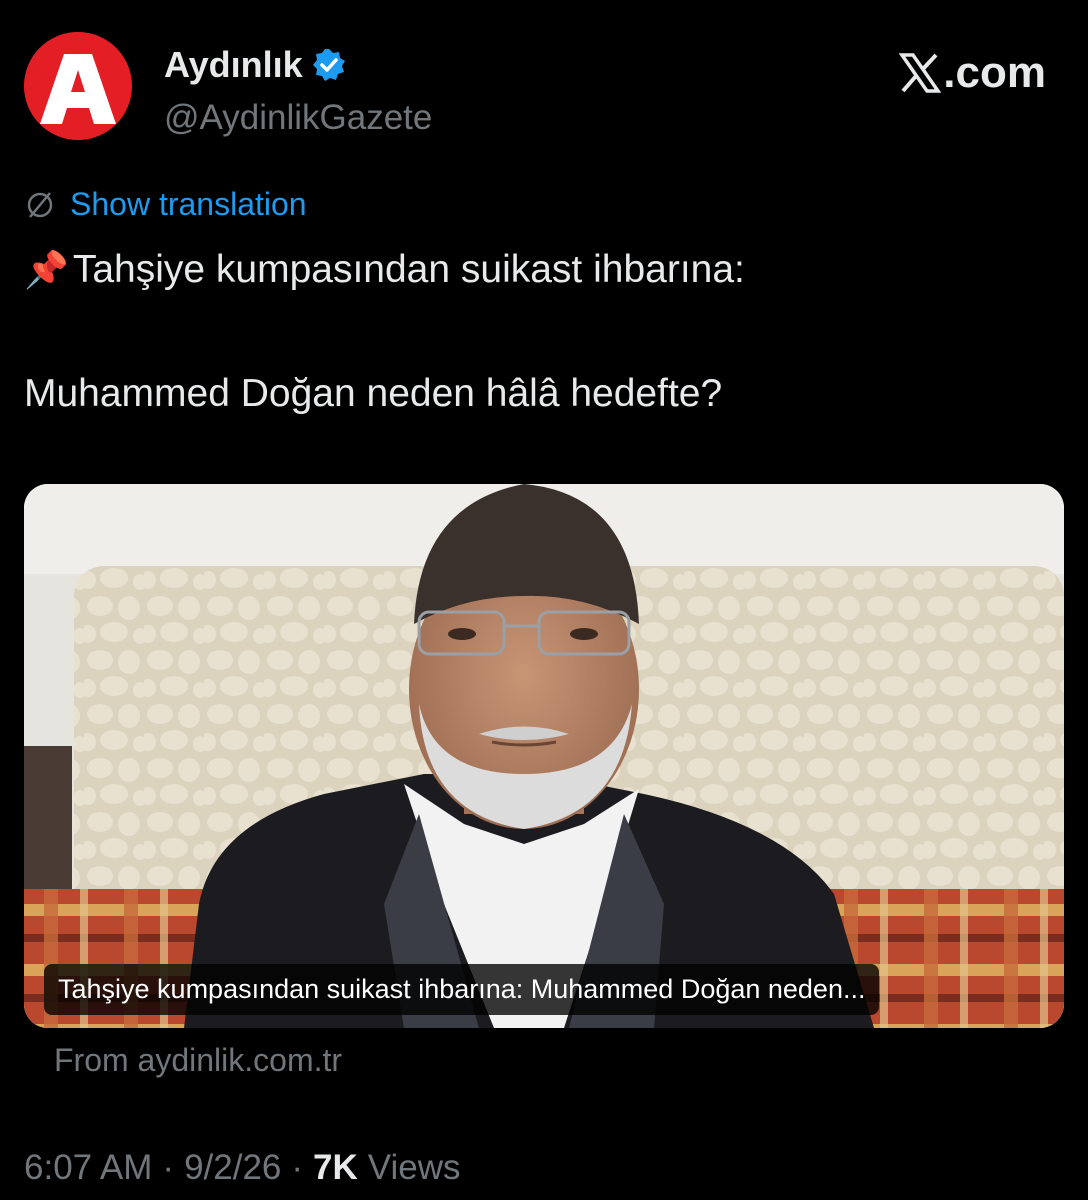 The width and height of the screenshot is (1088, 1200). What do you see at coordinates (335, 1168) in the screenshot?
I see `views-count: 7K` at bounding box center [335, 1168].